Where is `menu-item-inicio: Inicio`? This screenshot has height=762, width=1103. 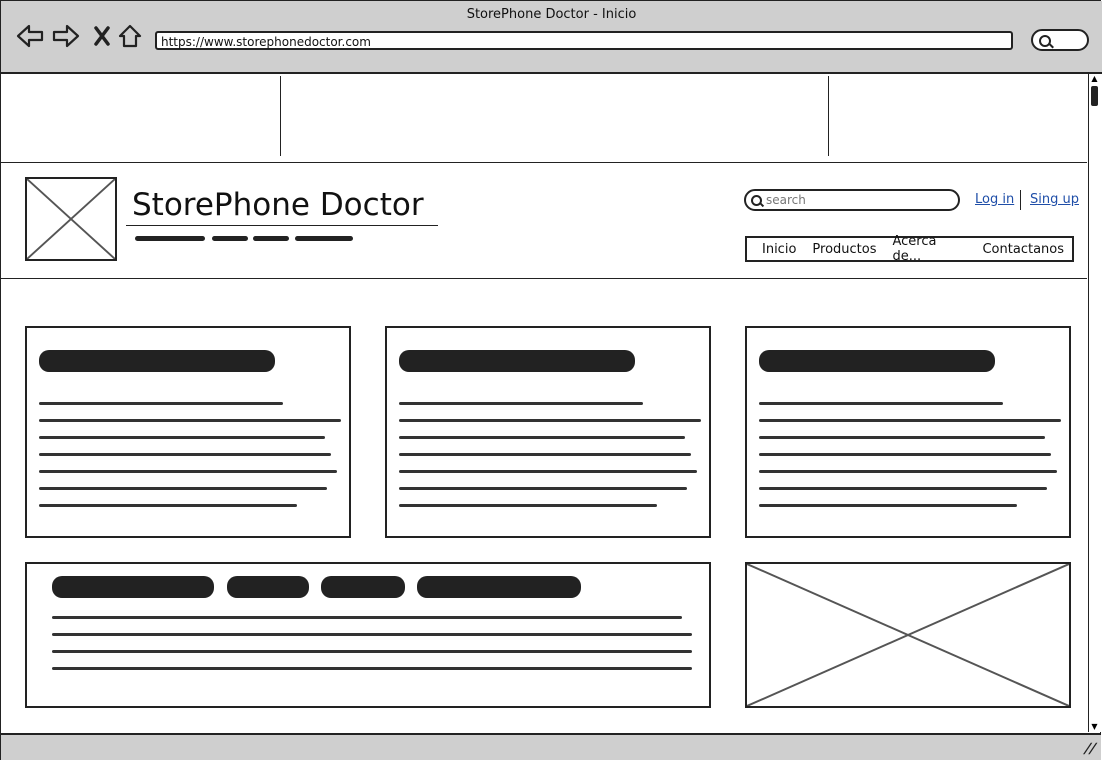 menu-item-inicio: Inicio is located at coordinates (775, 249).